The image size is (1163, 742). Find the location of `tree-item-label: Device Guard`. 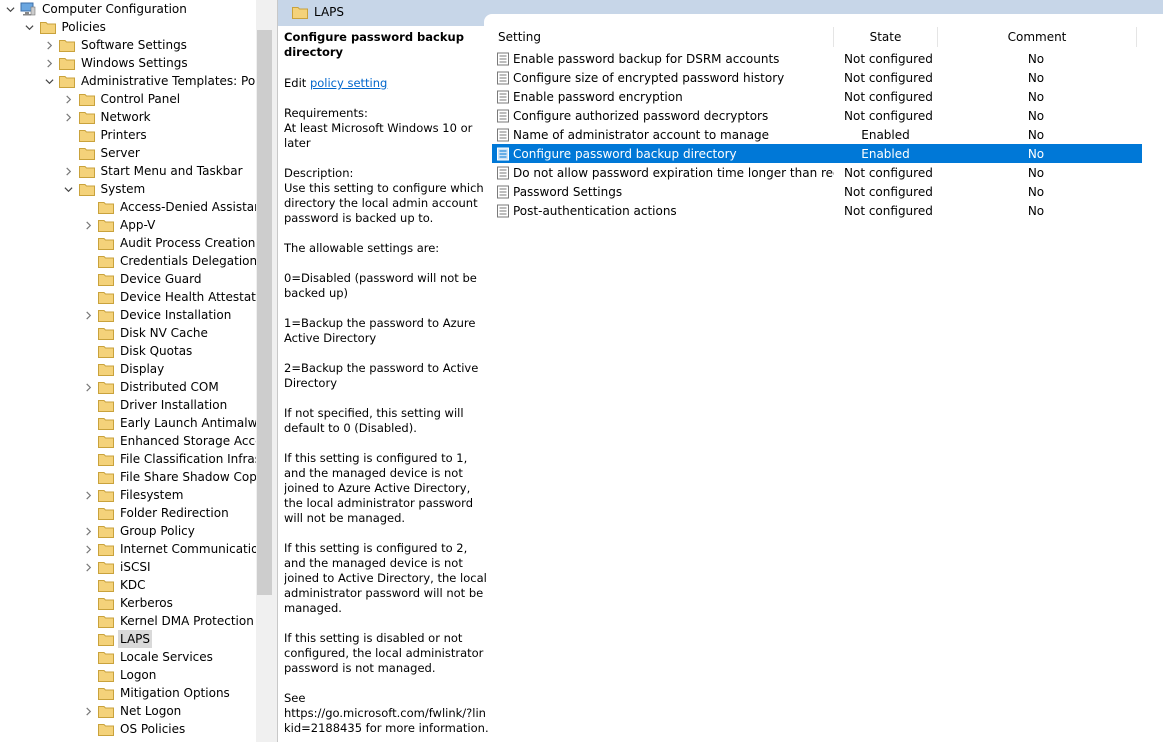

tree-item-label: Device Guard is located at coordinates (161, 279).